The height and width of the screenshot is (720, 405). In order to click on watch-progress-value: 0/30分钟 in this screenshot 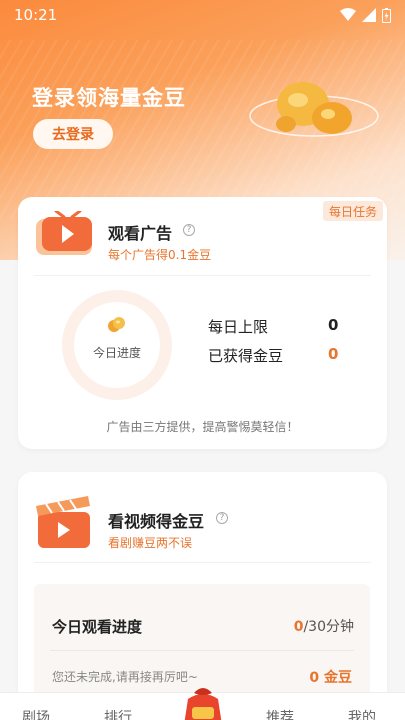, I will do `click(324, 626)`.